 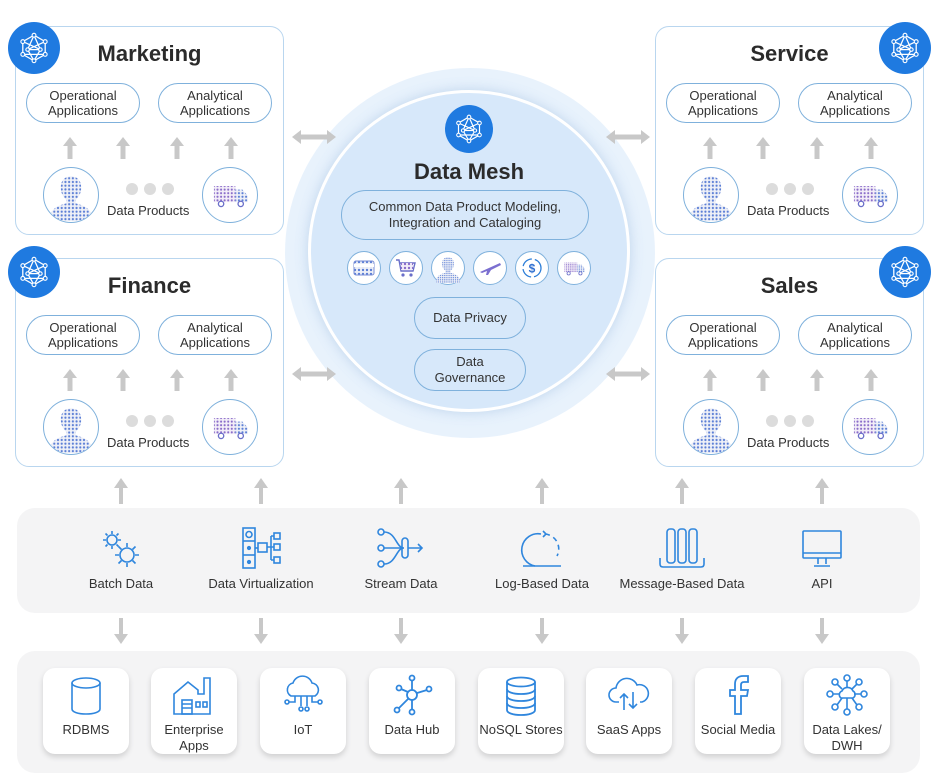 What do you see at coordinates (490, 268) in the screenshot?
I see `airplane-icon` at bounding box center [490, 268].